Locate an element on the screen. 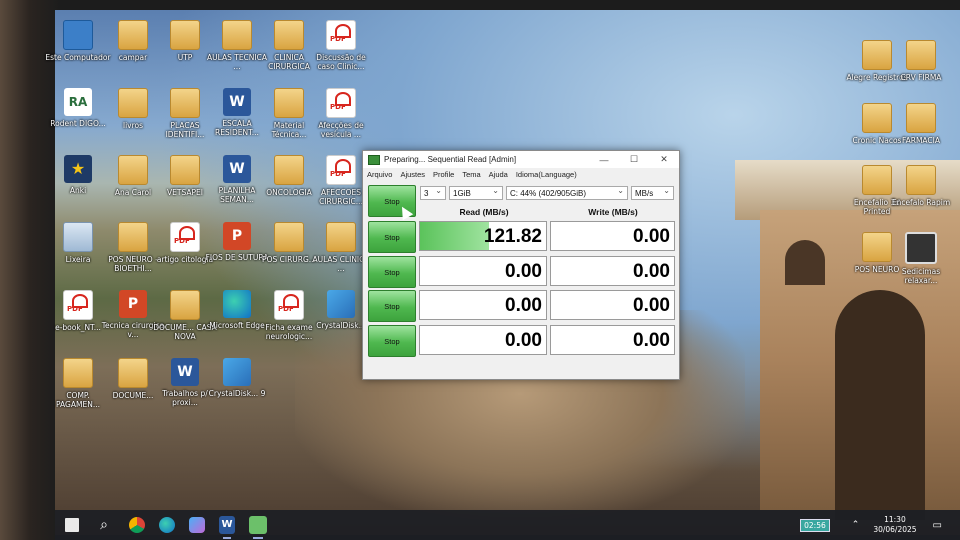 This screenshot has height=540, width=960. desktop-icon-label: FARMACIA is located at coordinates (921, 140).